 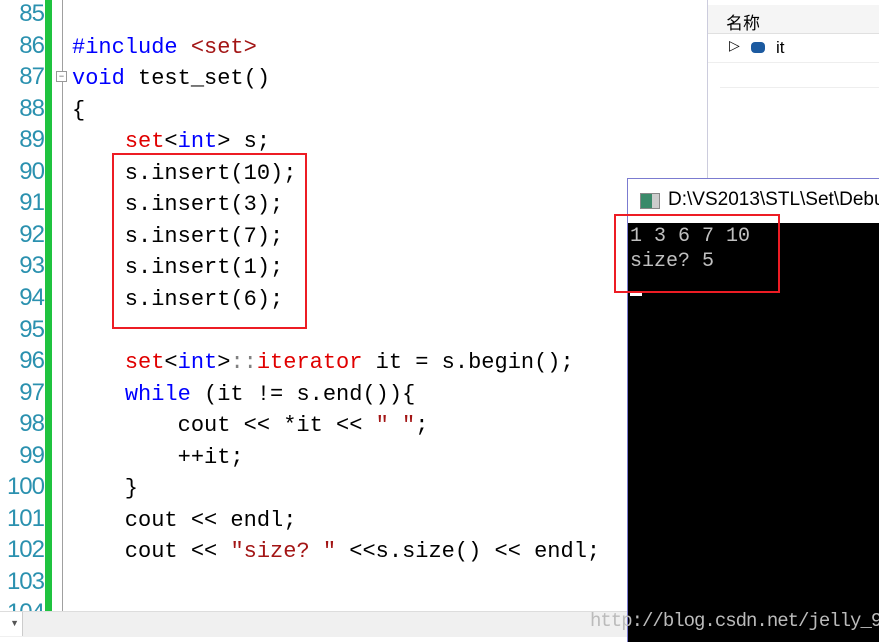 I want to click on code-line: cout << *it << " ";, so click(x=250, y=425).